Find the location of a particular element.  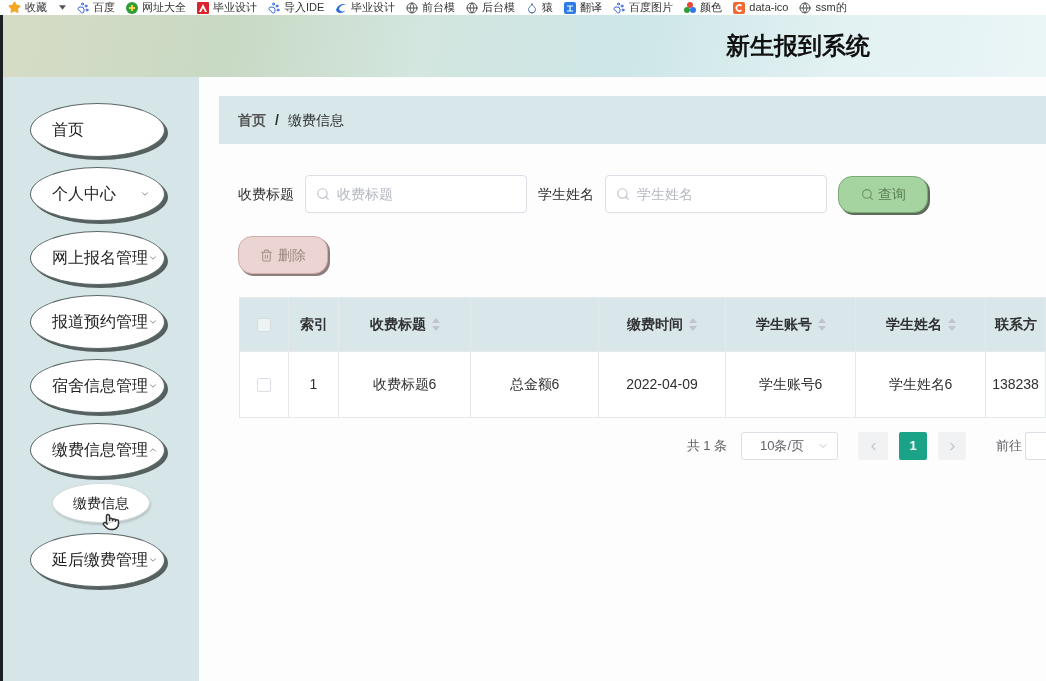

previous-page-button is located at coordinates (873, 446).